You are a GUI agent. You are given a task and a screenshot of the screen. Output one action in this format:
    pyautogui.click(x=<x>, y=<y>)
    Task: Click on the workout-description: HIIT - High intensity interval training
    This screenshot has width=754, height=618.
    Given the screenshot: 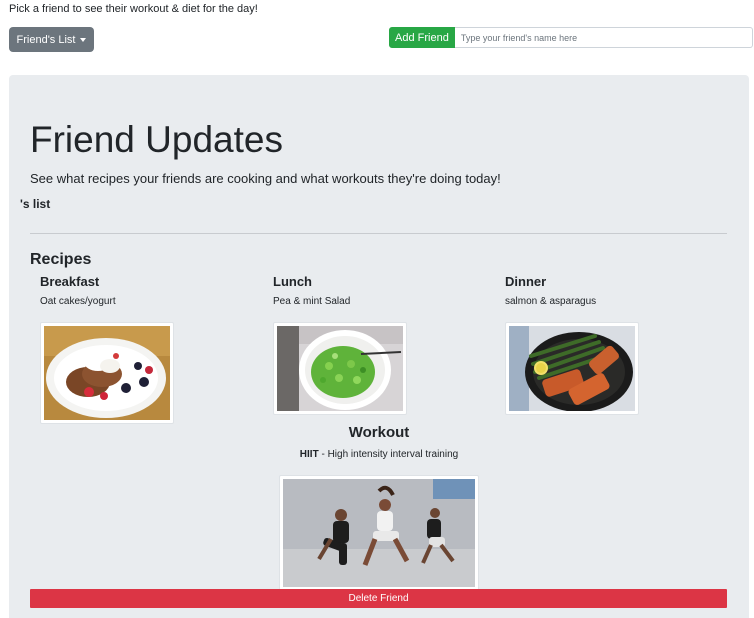 What is the action you would take?
    pyautogui.click(x=379, y=454)
    